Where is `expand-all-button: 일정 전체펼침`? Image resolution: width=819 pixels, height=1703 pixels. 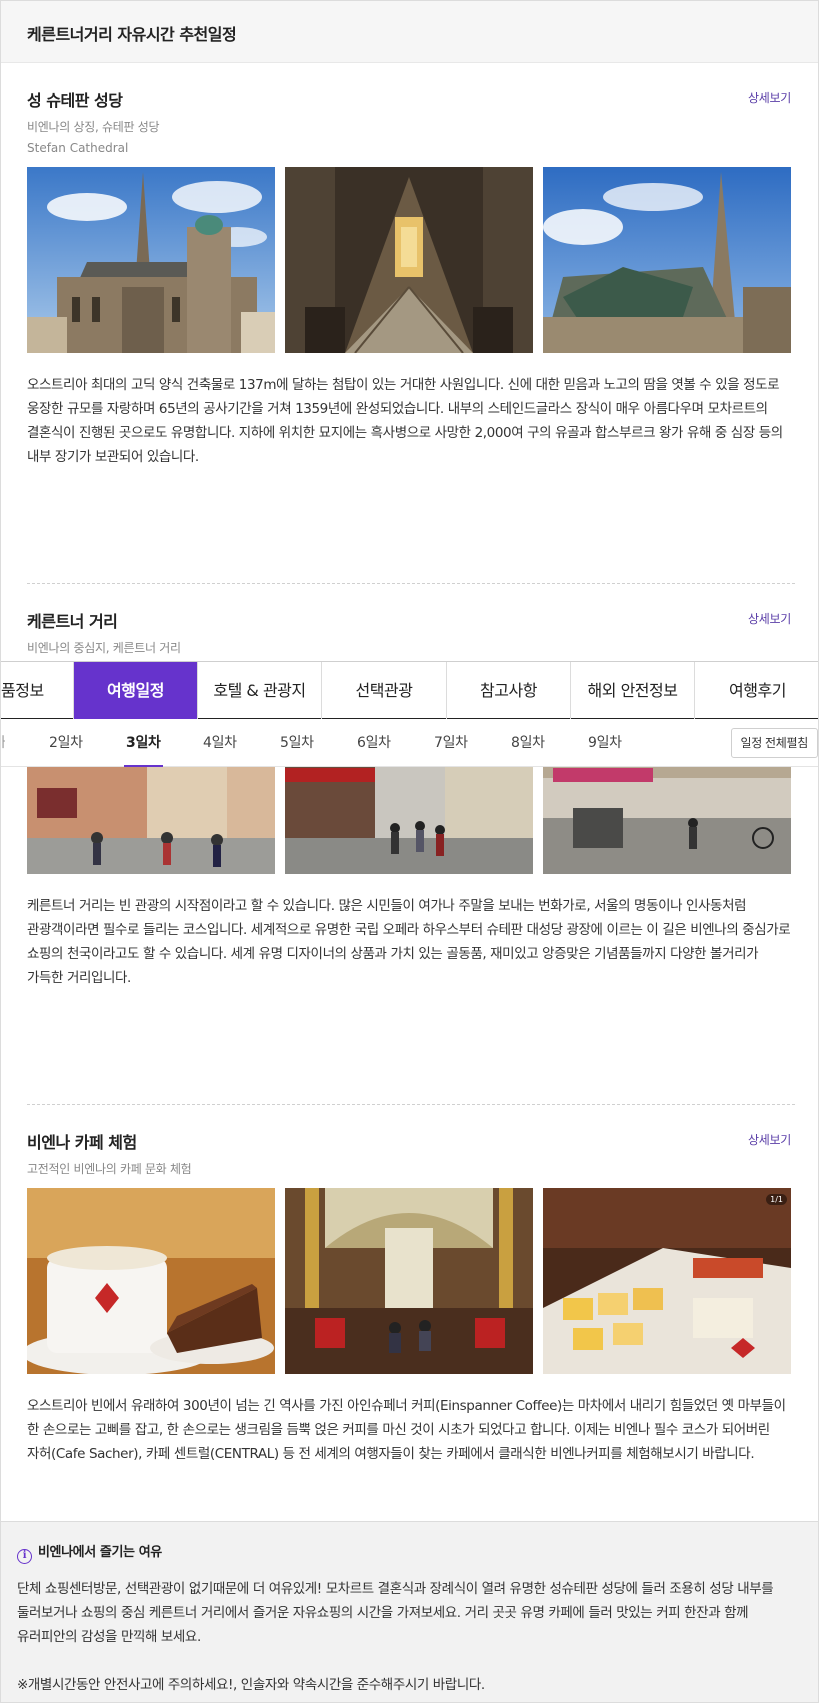
expand-all-button: 일정 전체펼침 is located at coordinates (774, 743).